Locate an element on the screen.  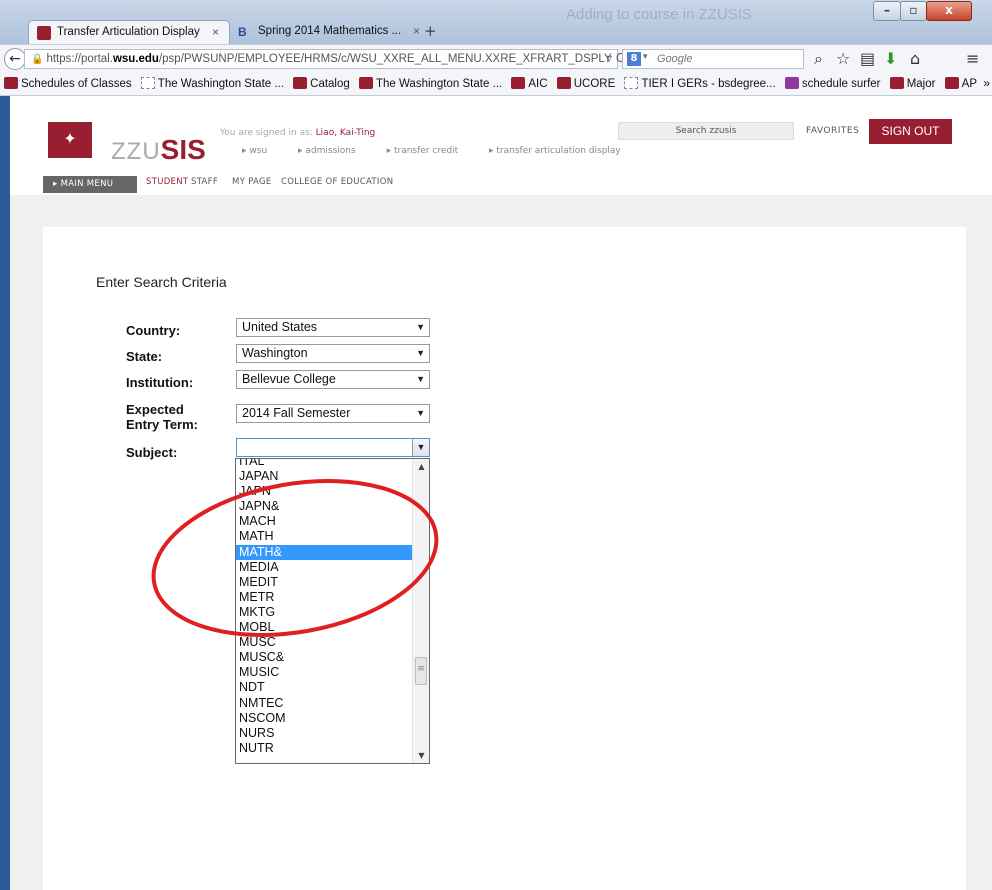
subject-option: NSCOM is located at coordinates (325, 718).